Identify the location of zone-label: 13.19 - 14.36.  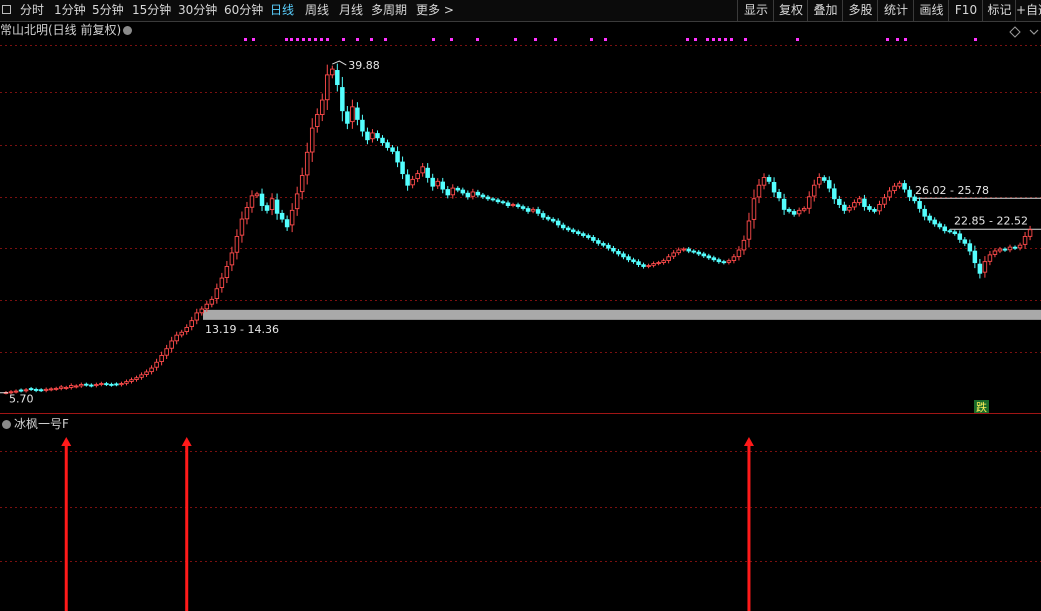
(242, 329).